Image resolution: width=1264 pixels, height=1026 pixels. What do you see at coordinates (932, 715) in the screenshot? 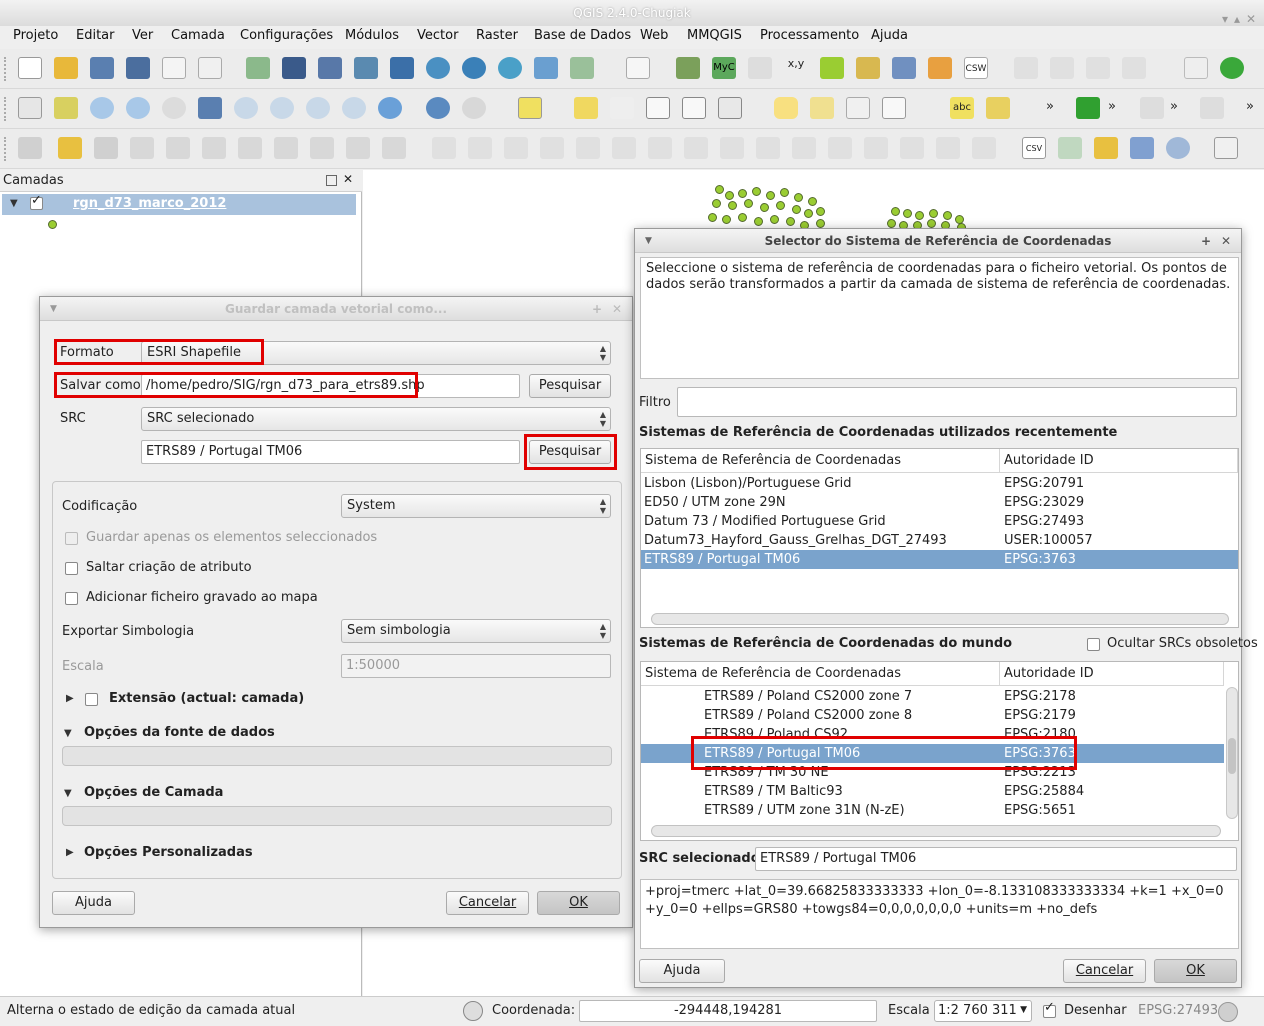
I see `world-row: ETRS89 / Poland CS2000 zone 8 EPSG:2179` at bounding box center [932, 715].